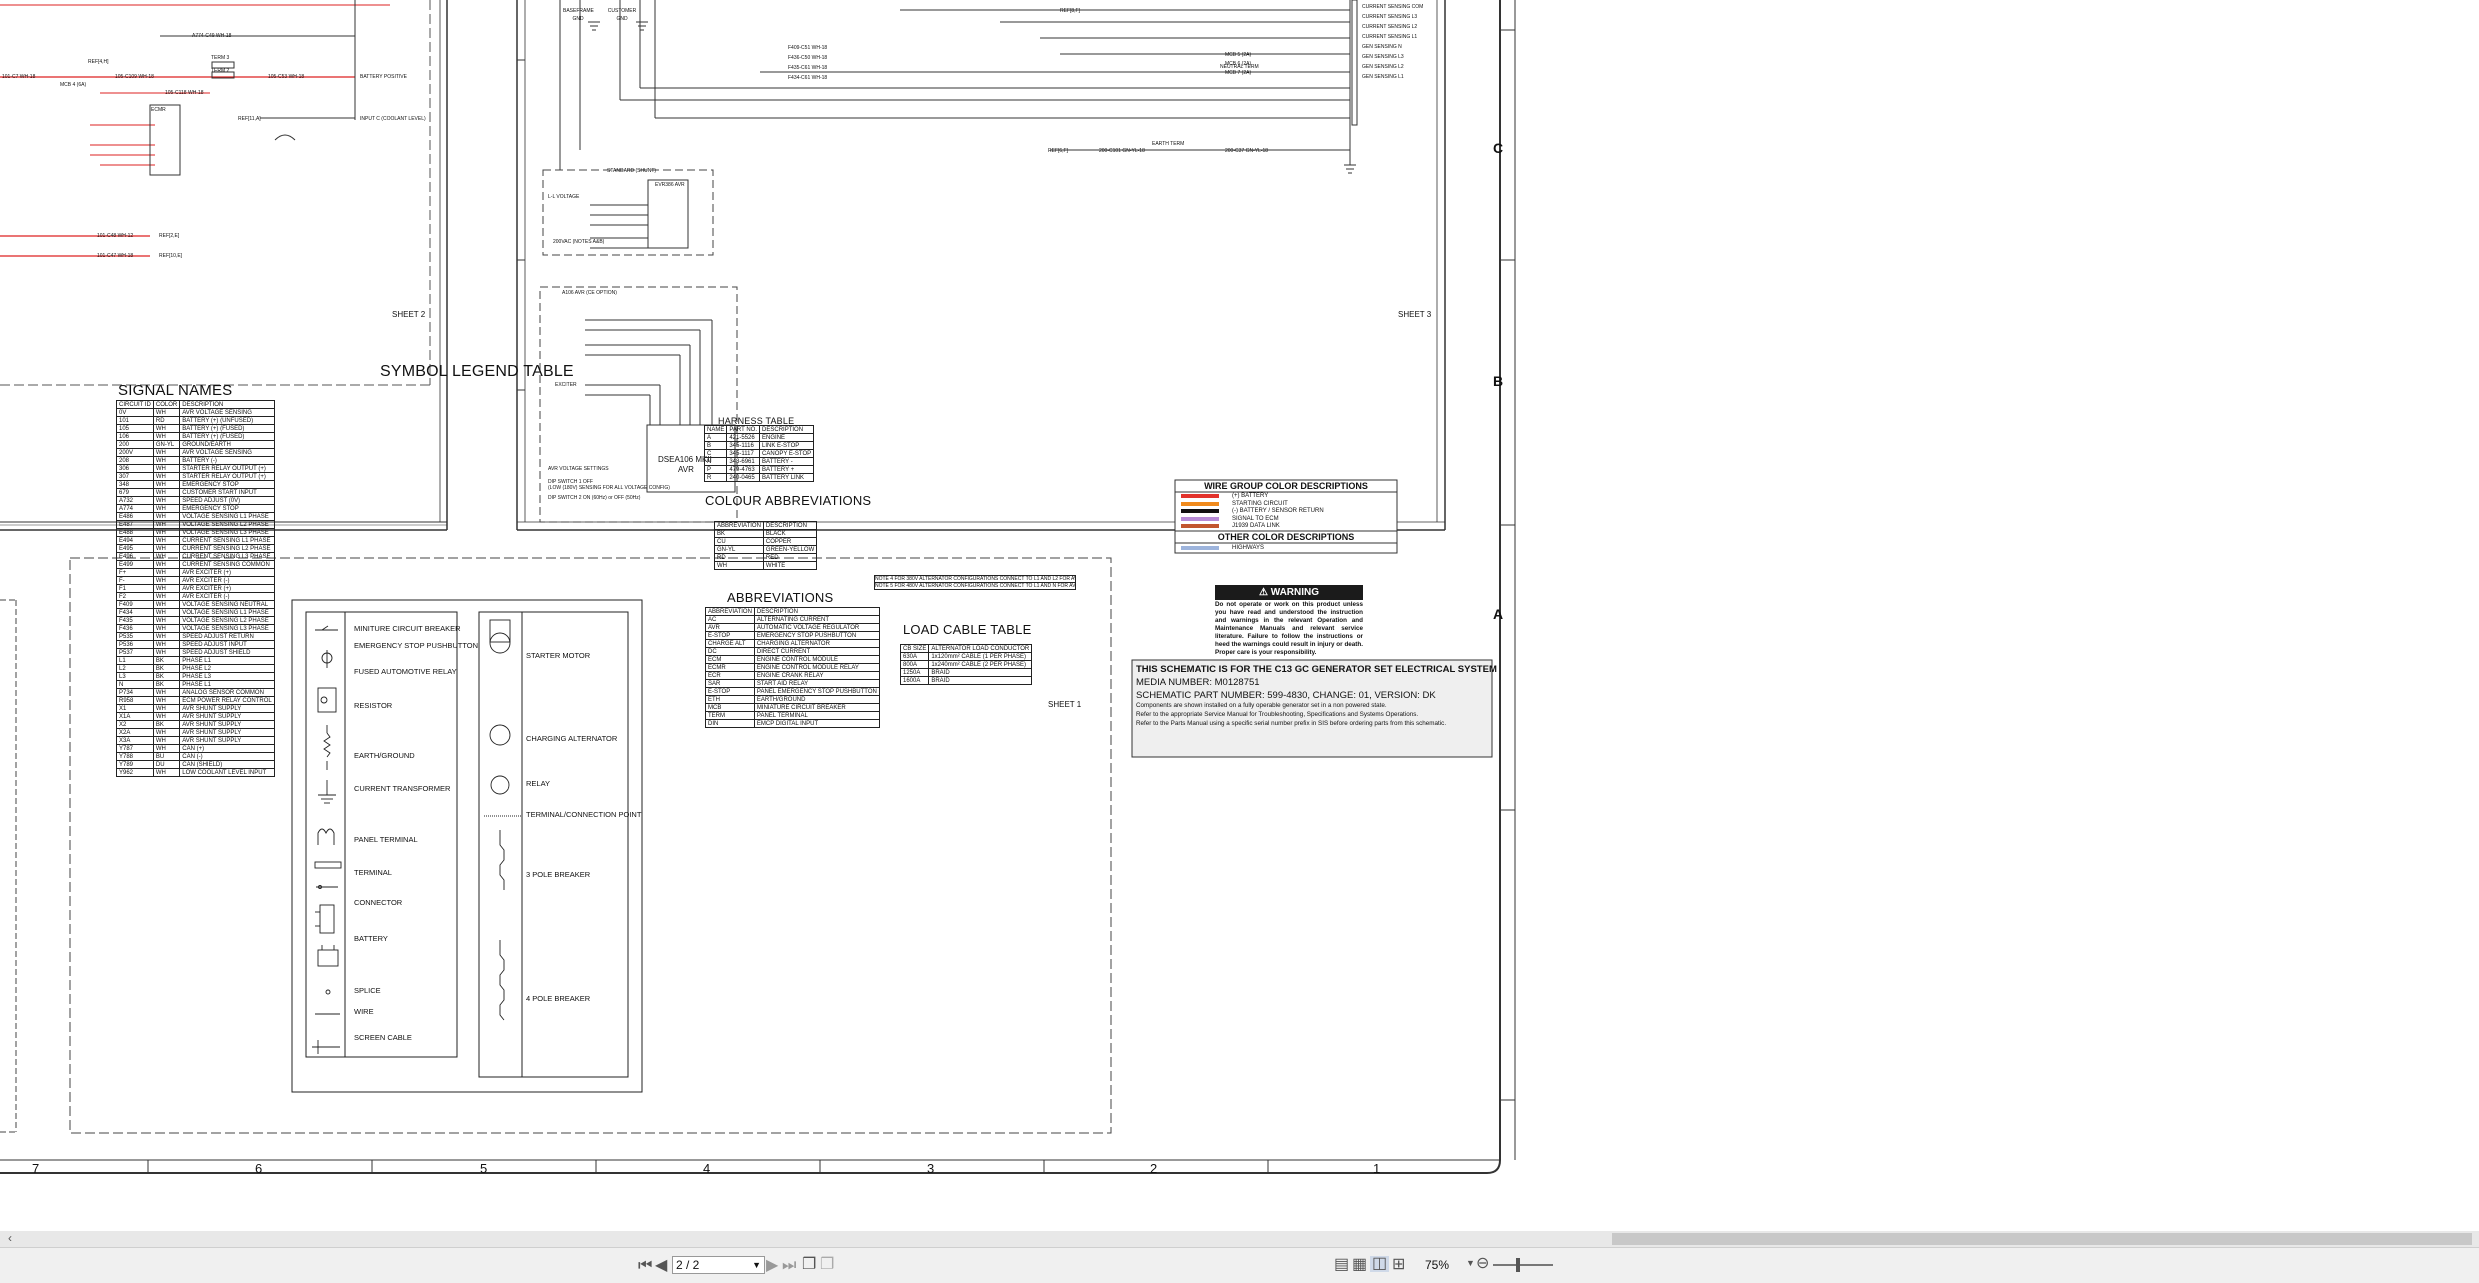  What do you see at coordinates (931, 1168) in the screenshot?
I see `ruler-3: 3` at bounding box center [931, 1168].